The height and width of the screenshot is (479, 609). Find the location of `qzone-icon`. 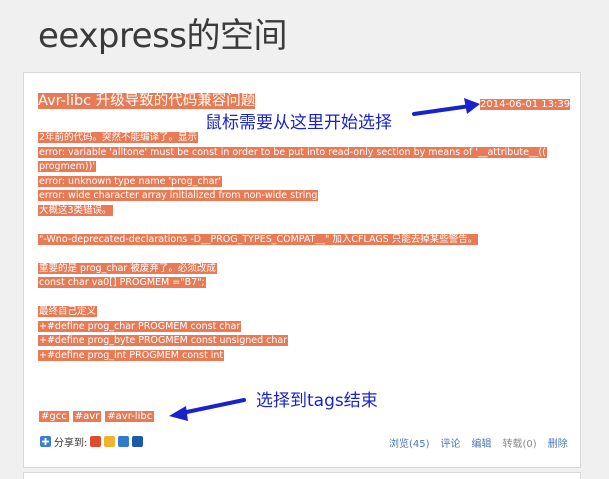

qzone-icon is located at coordinates (110, 441).